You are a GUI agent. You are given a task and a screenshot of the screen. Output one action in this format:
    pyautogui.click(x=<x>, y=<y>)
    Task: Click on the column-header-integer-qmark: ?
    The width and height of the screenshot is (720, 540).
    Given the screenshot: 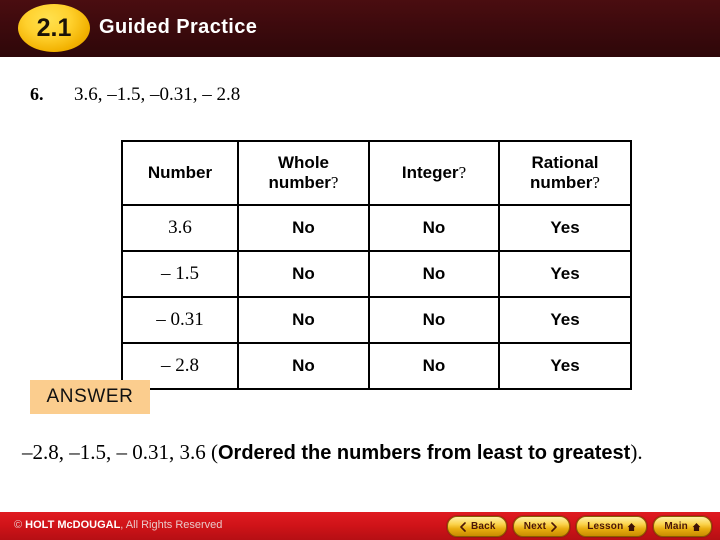 What is the action you would take?
    pyautogui.click(x=462, y=173)
    